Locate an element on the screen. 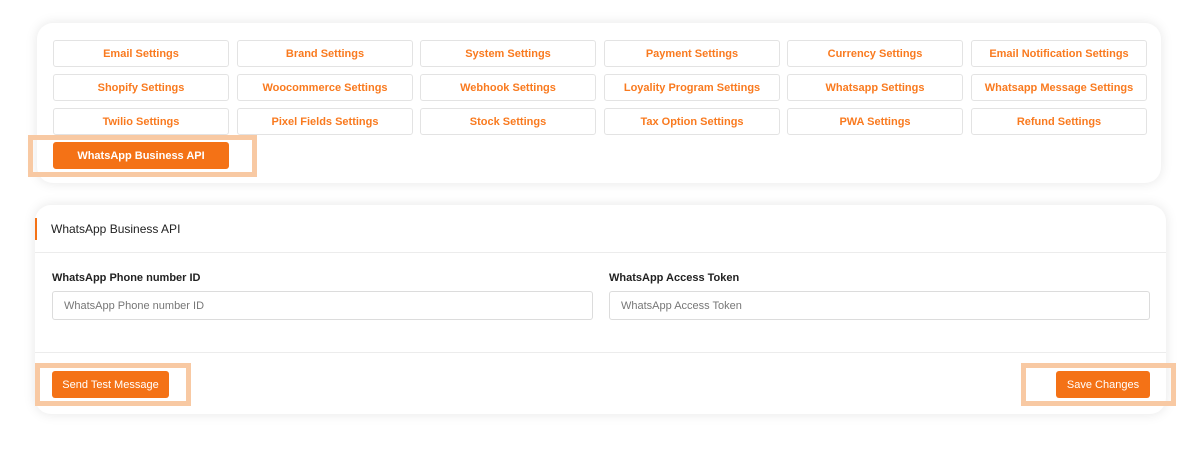  tab-webhook-settings: Webhook Settings is located at coordinates (508, 87).